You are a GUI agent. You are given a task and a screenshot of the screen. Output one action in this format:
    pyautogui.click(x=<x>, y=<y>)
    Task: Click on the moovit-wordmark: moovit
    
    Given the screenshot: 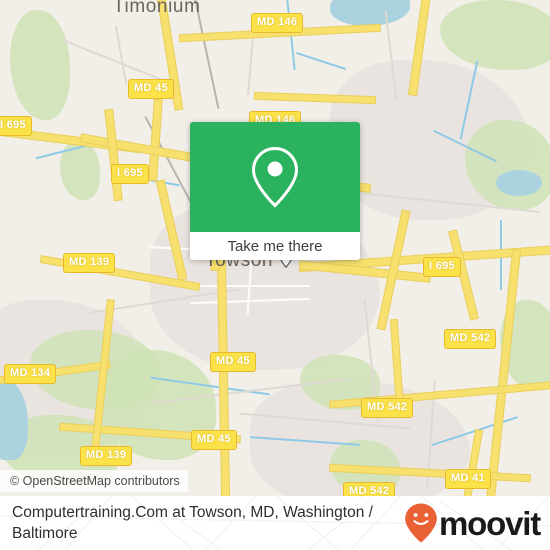 What is the action you would take?
    pyautogui.click(x=490, y=523)
    